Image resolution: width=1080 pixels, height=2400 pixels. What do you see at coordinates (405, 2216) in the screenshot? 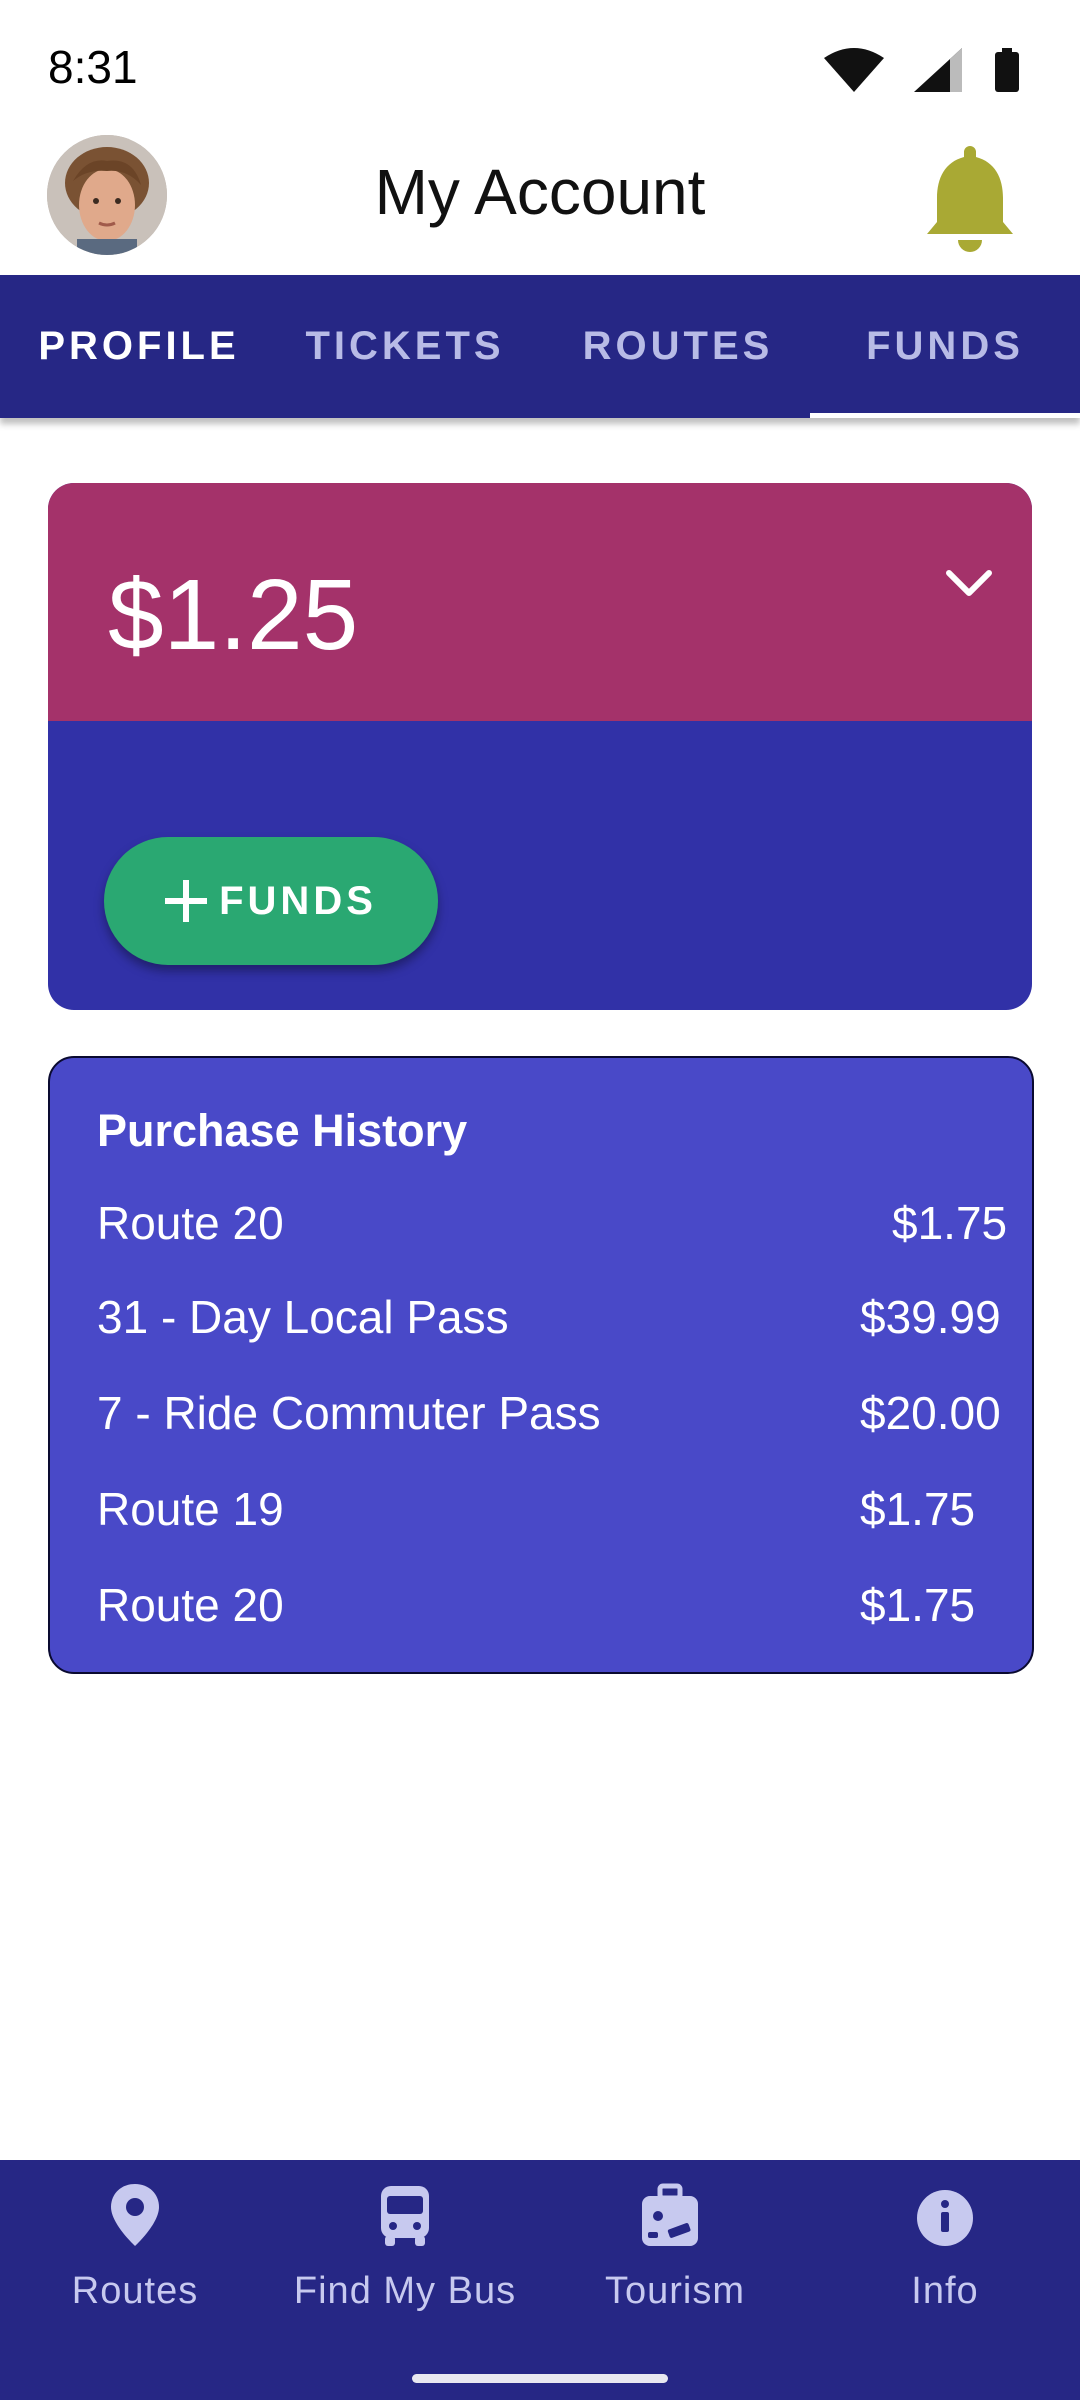
I see `bus-icon` at bounding box center [405, 2216].